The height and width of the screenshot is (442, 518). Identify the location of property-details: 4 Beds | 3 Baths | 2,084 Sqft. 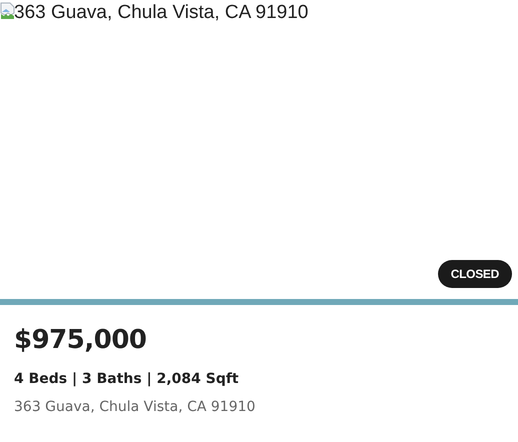
(127, 379).